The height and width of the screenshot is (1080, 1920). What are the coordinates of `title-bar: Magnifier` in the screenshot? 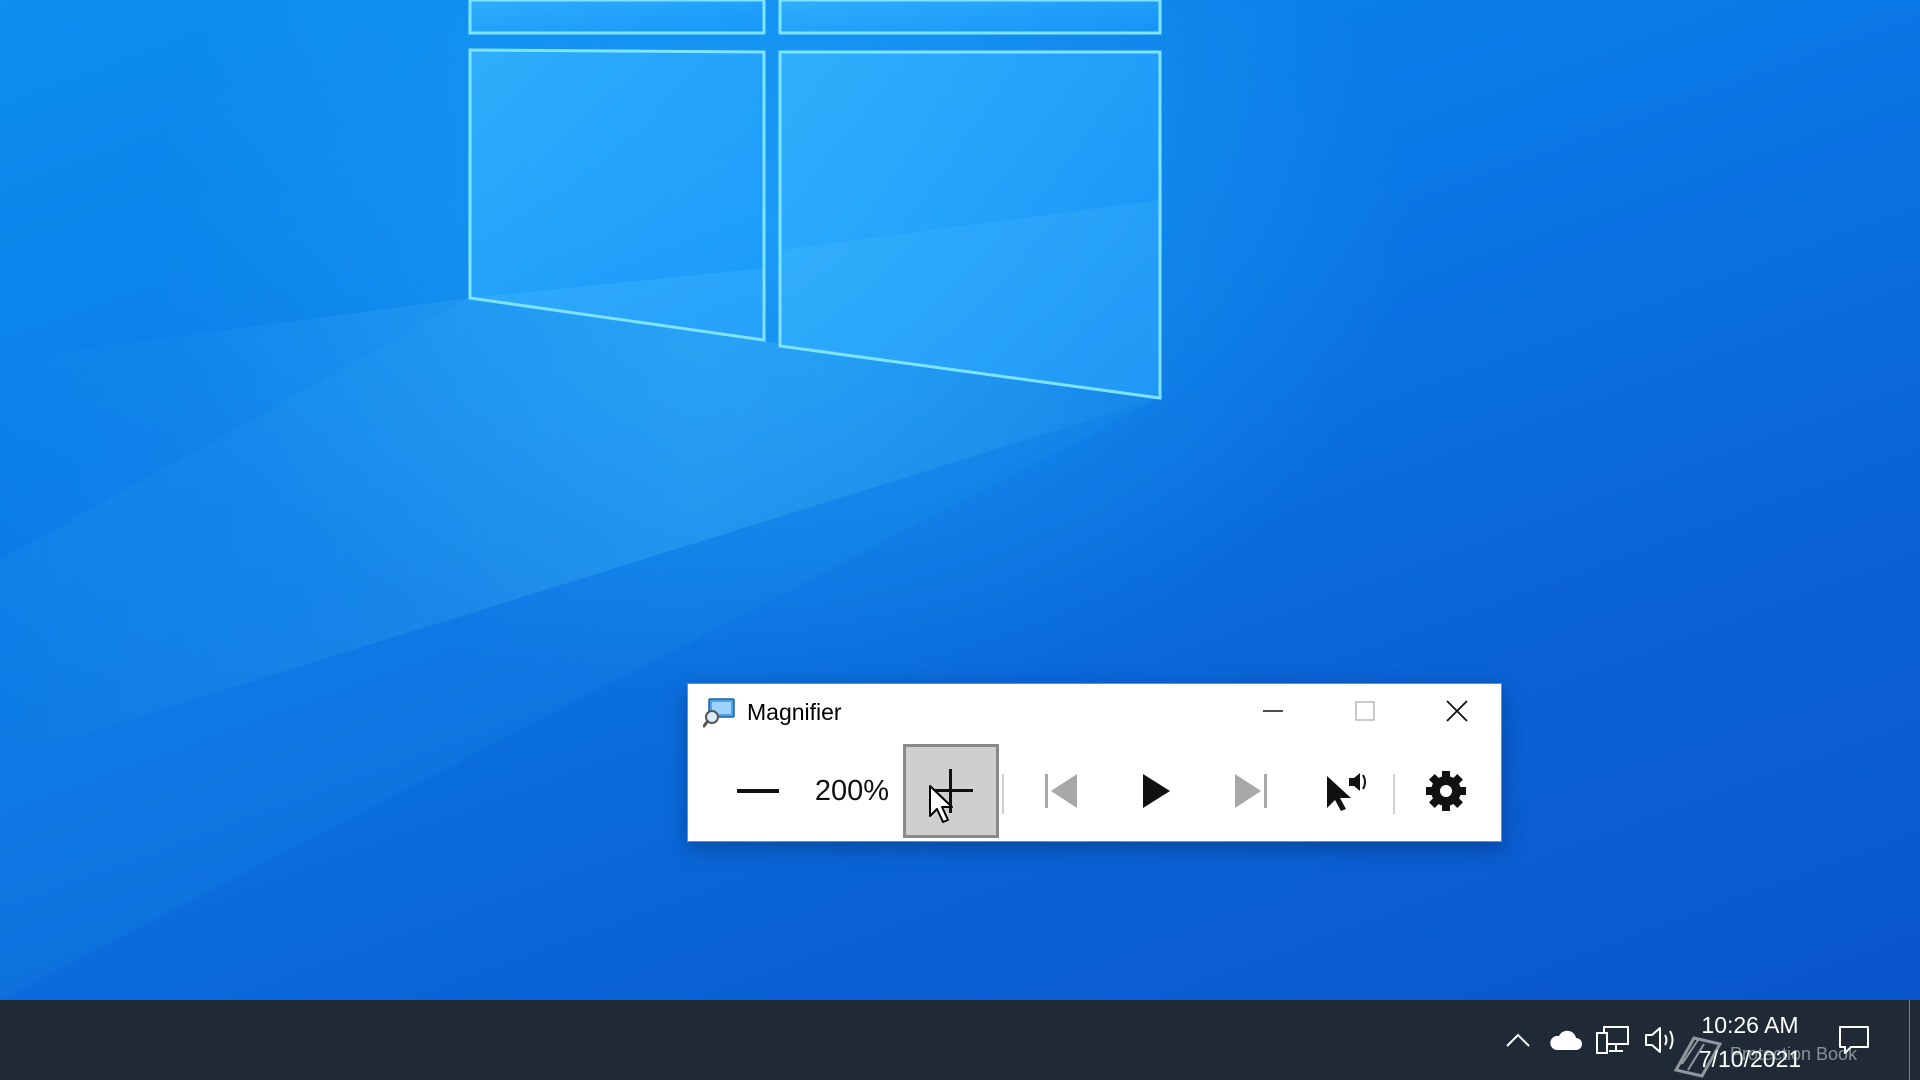 It's located at (1094, 711).